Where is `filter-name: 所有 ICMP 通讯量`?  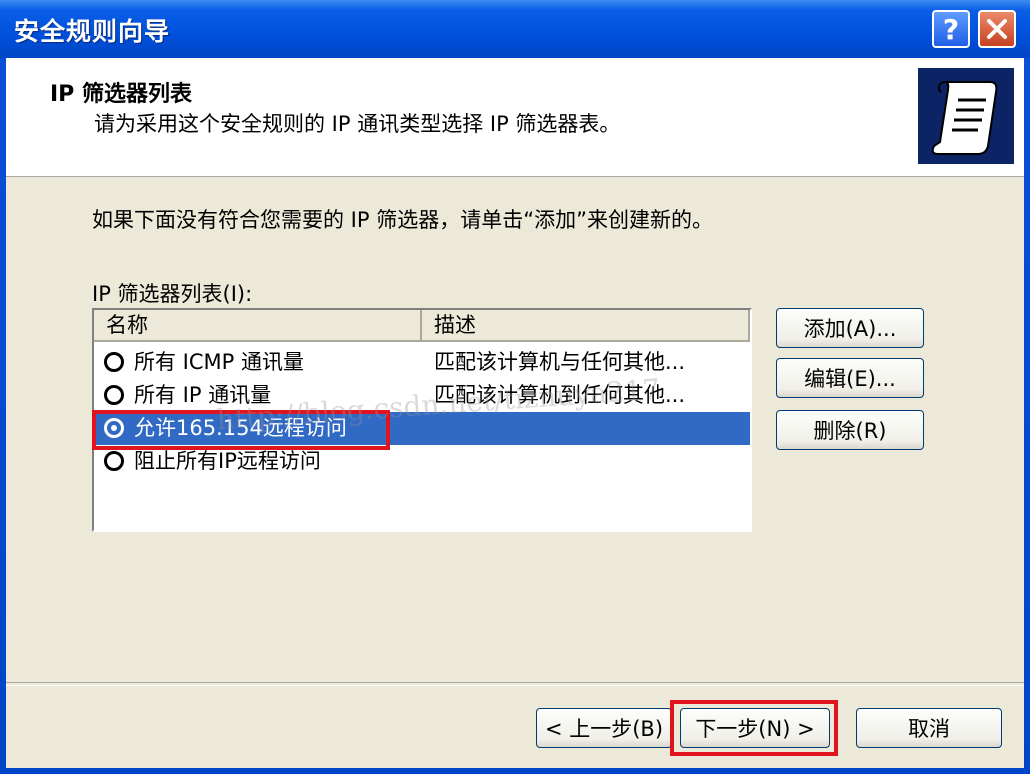 filter-name: 所有 ICMP 通讯量 is located at coordinates (219, 362).